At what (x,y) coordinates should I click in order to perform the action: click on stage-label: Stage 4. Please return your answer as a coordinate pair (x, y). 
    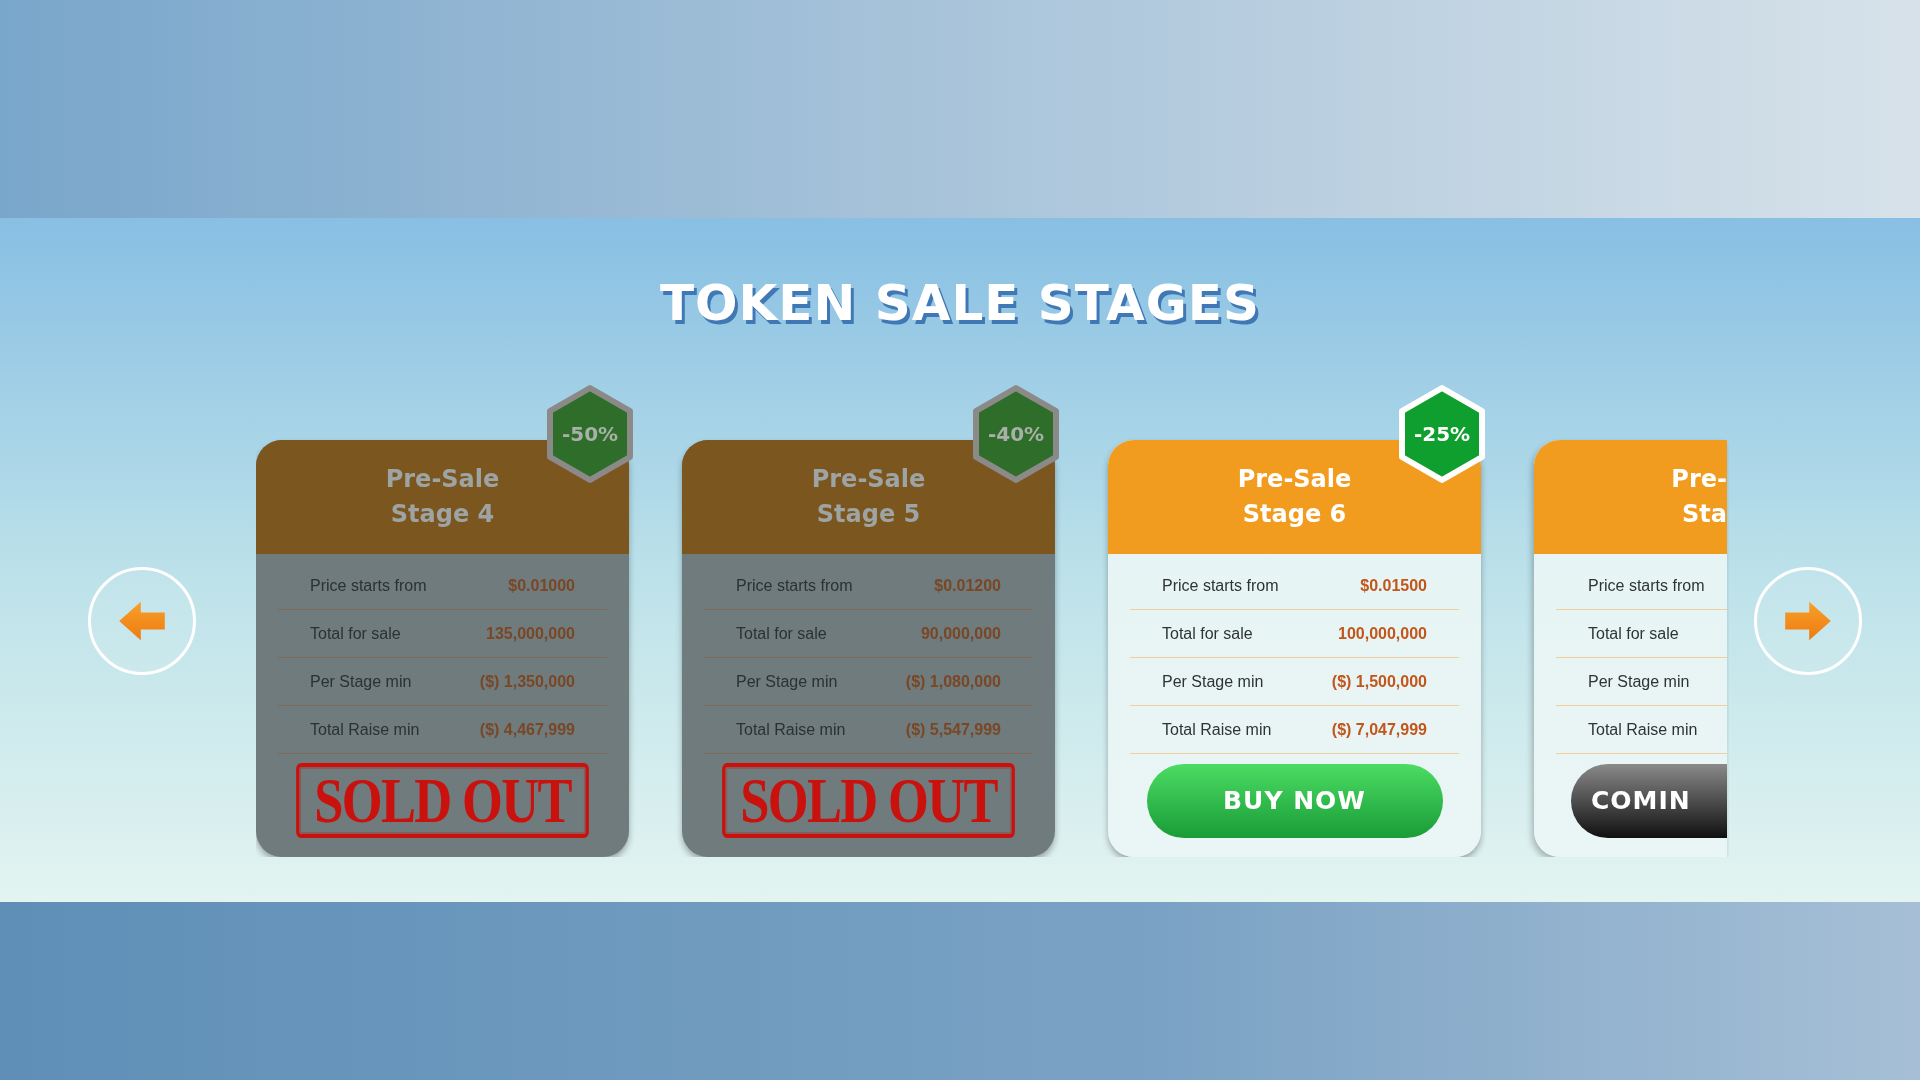
    Looking at the image, I should click on (442, 514).